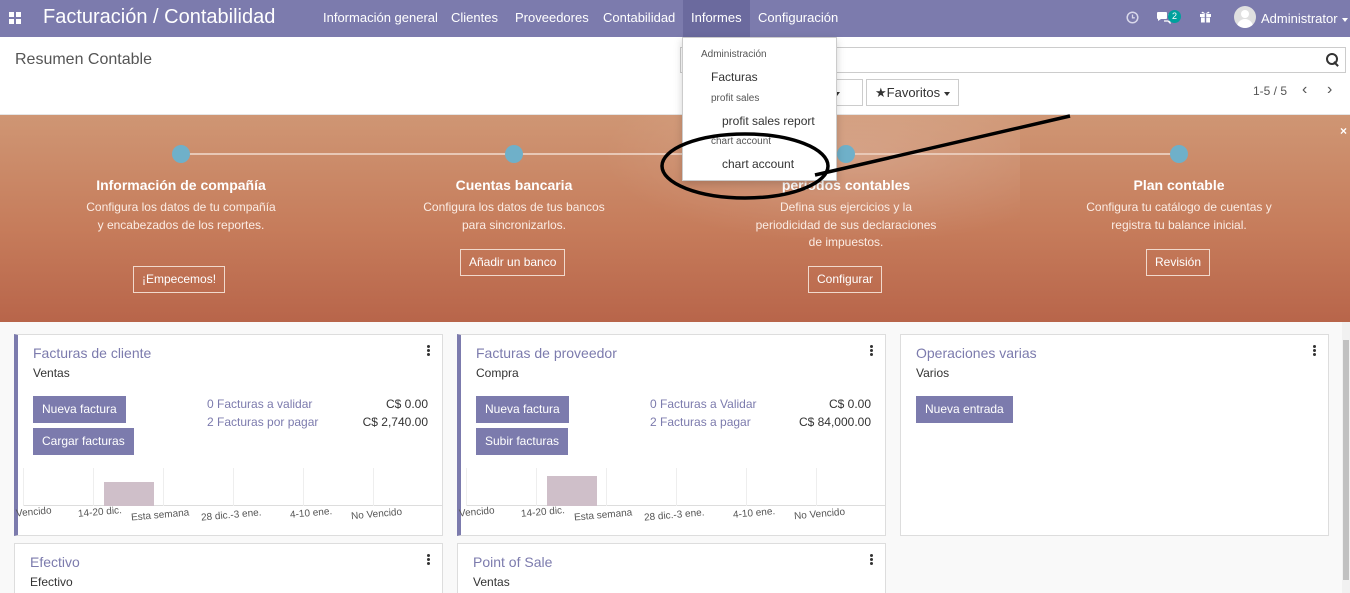 The width and height of the screenshot is (1350, 593). What do you see at coordinates (51, 582) in the screenshot?
I see `card-subtitle: Efectivo` at bounding box center [51, 582].